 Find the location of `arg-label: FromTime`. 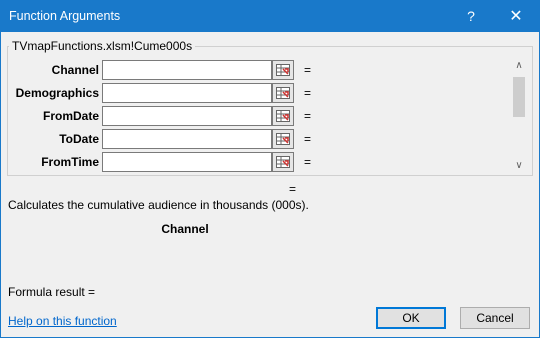

arg-label: FromTime is located at coordinates (70, 162).